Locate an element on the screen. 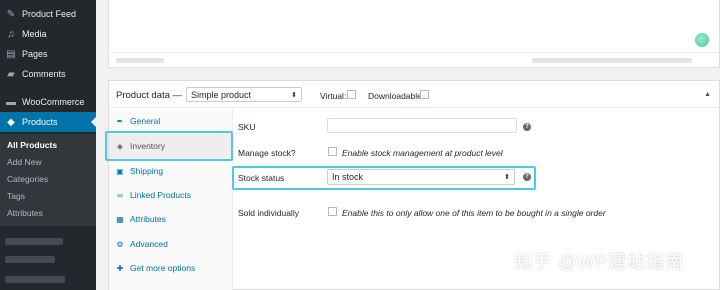 The height and width of the screenshot is (290, 720). submenu-add-new: Add New is located at coordinates (24, 162).